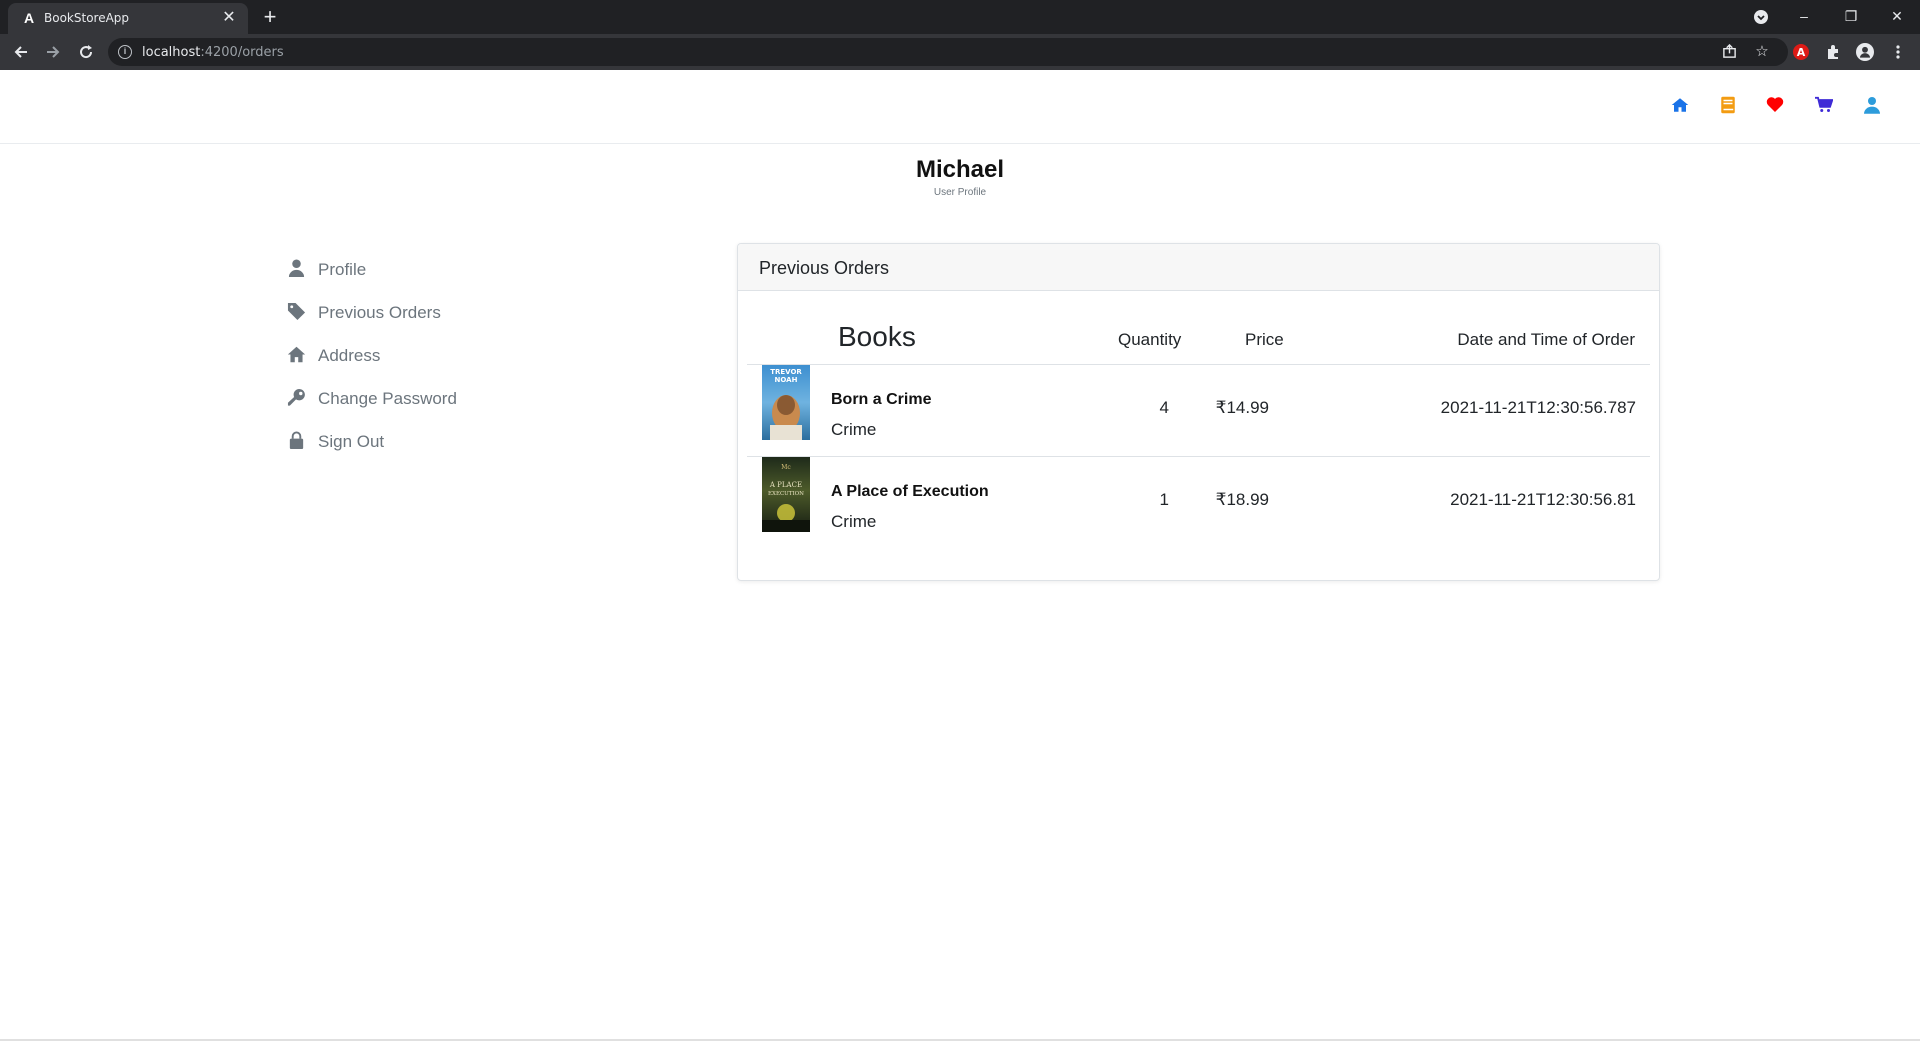  I want to click on profile-avatar-icon, so click(1865, 52).